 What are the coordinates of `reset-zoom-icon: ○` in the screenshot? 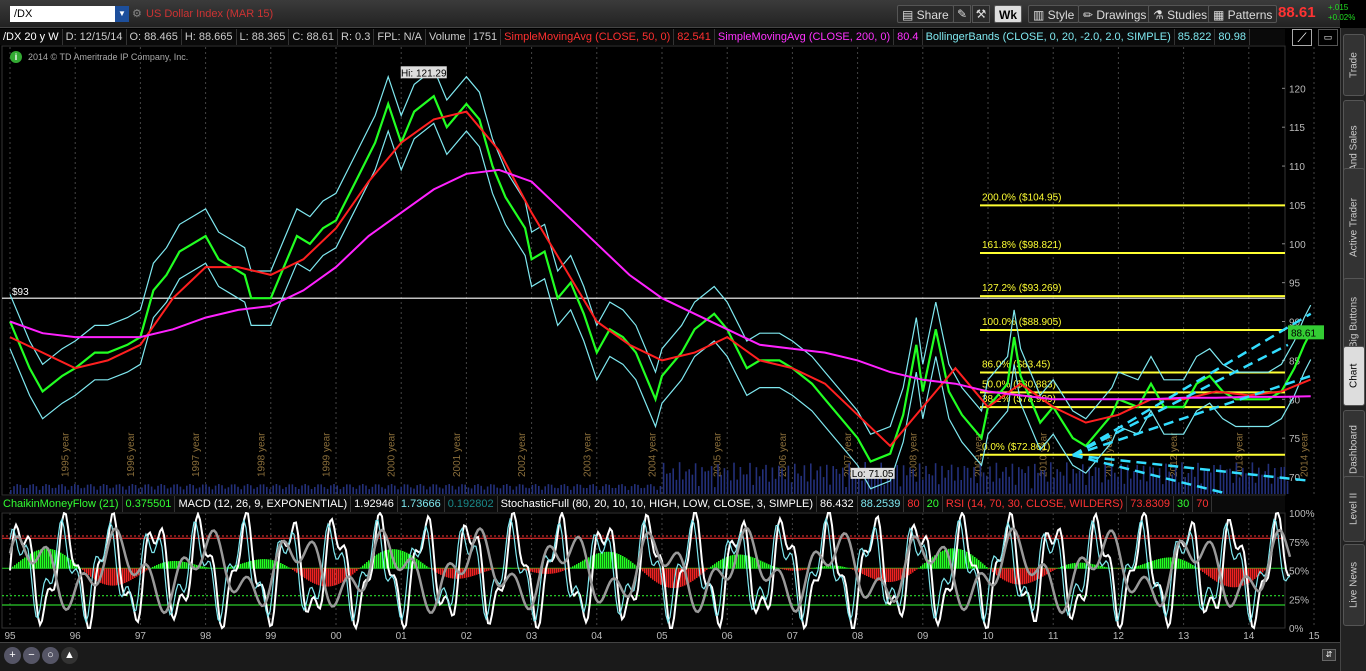 It's located at (50, 655).